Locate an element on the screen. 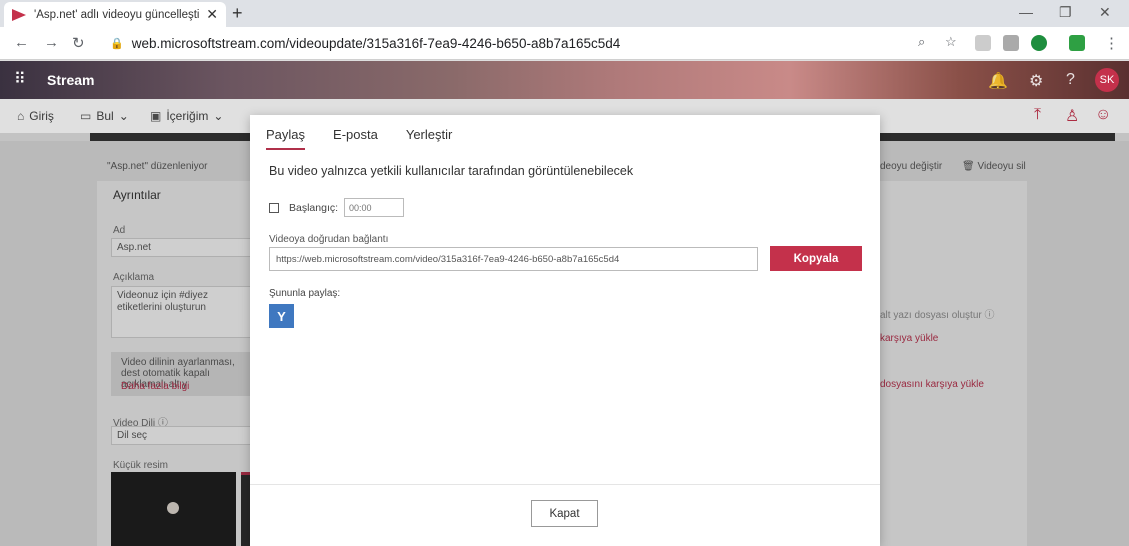 The image size is (1129, 546). share-with-label: Şununla paylaş: is located at coordinates (305, 293).